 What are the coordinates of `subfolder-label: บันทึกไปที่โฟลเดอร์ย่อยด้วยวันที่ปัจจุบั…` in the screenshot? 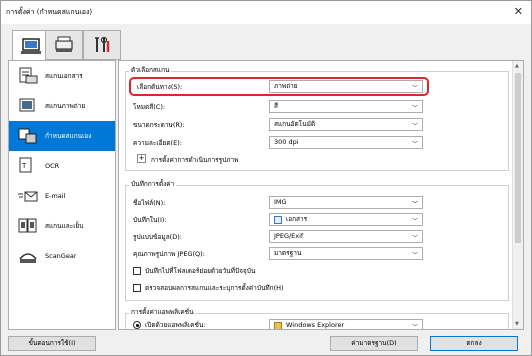 It's located at (200, 271).